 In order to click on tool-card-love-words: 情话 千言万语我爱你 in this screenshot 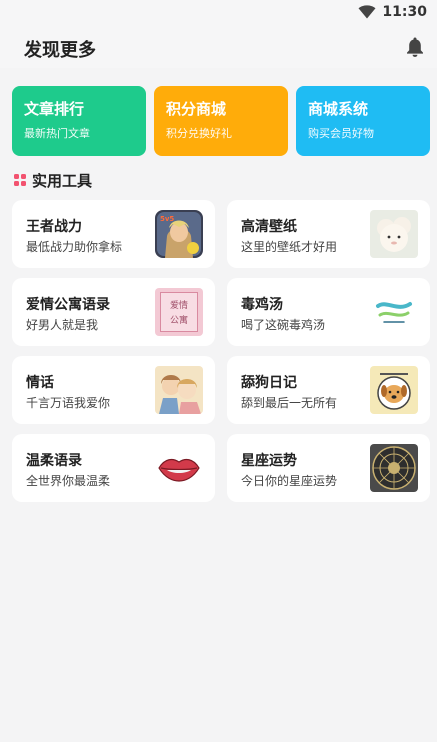, I will do `click(113, 390)`.